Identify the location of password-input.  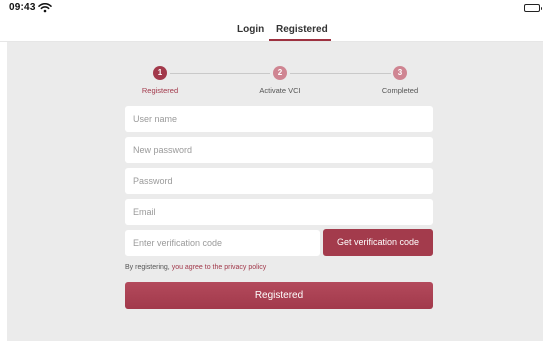
(279, 181).